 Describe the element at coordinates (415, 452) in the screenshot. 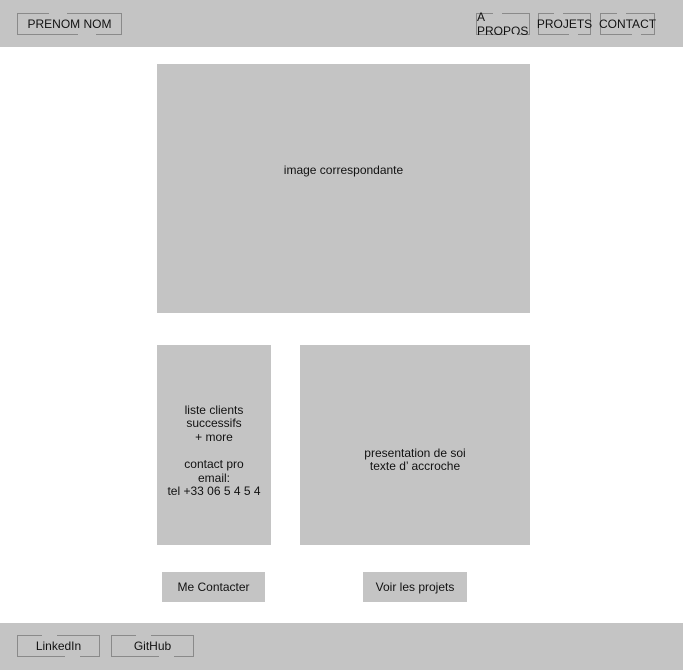

I see `intro-line: presentation de soi` at that location.